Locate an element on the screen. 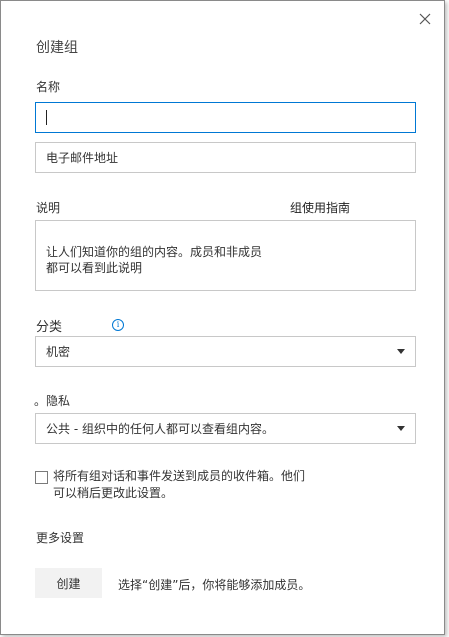  text-cursor is located at coordinates (46, 117).